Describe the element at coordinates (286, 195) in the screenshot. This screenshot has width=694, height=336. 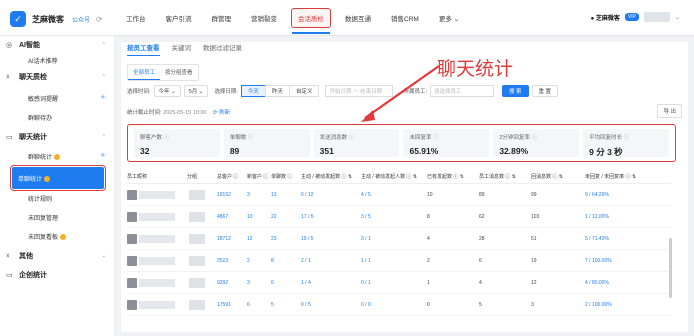
I see `single-chats-cell: 13` at that location.